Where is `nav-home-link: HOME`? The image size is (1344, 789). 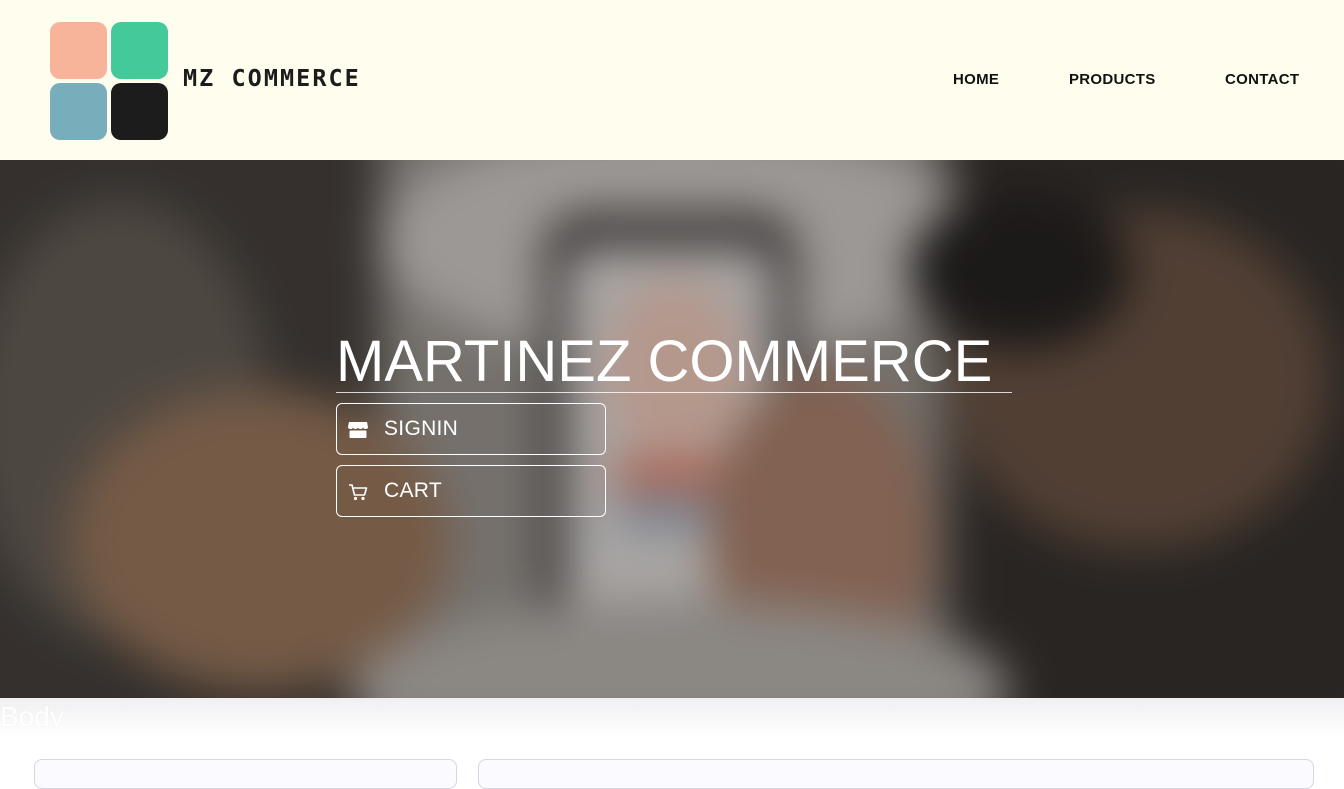 nav-home-link: HOME is located at coordinates (976, 80).